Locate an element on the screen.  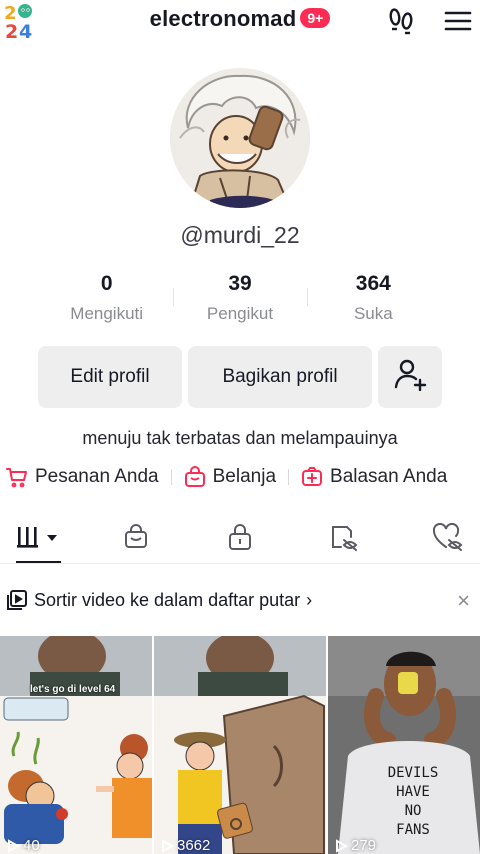
profile-stats: 0 Mengikuti 39 Pengikut 364 Suka is located at coordinates (240, 300).